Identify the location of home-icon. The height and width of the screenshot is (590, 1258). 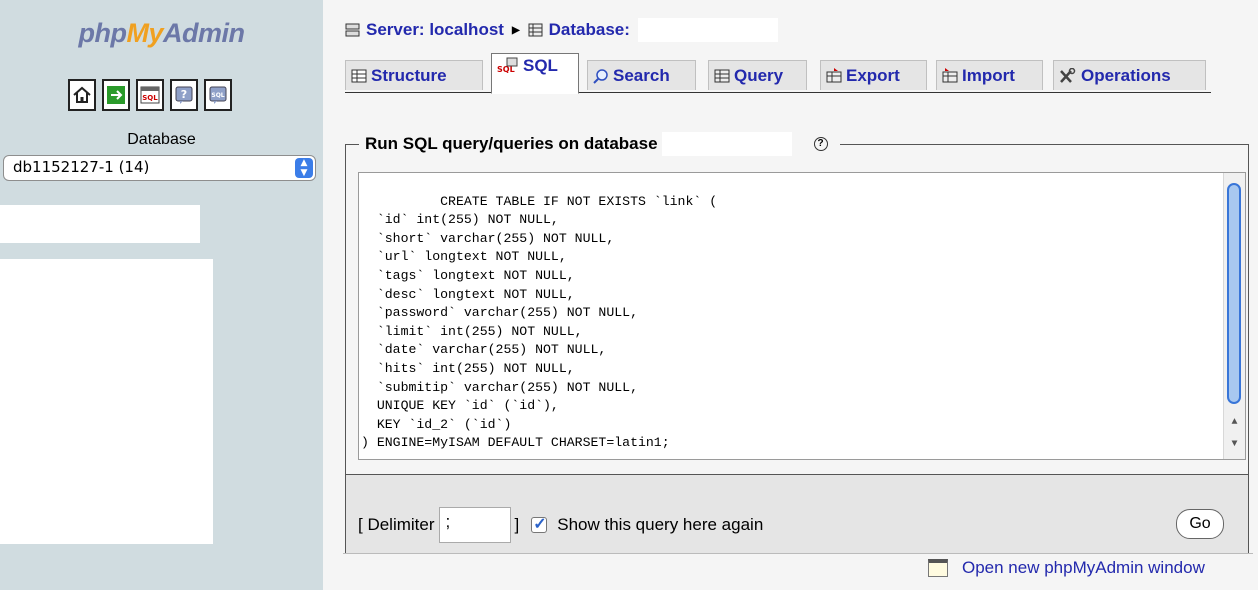
(82, 95).